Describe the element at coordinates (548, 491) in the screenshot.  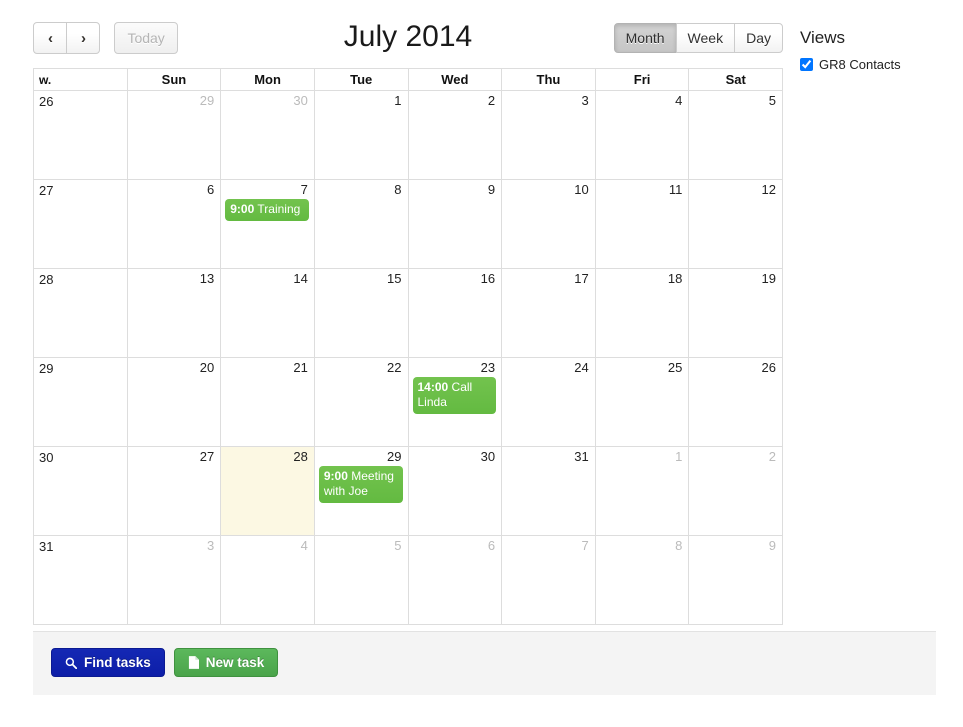
I see `calendar-day-cell: 31` at that location.